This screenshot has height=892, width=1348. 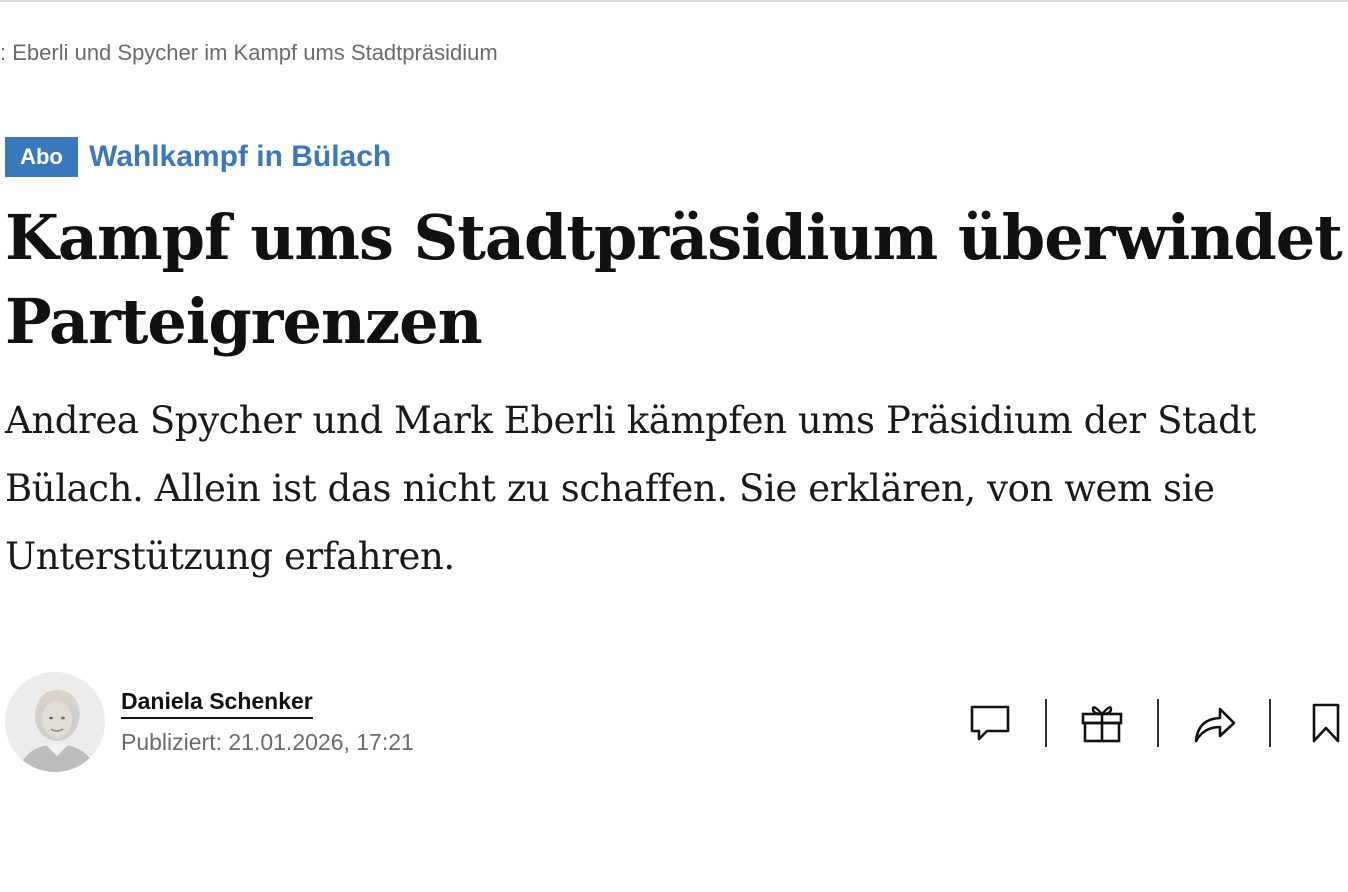 I want to click on comment-icon, so click(x=990, y=723).